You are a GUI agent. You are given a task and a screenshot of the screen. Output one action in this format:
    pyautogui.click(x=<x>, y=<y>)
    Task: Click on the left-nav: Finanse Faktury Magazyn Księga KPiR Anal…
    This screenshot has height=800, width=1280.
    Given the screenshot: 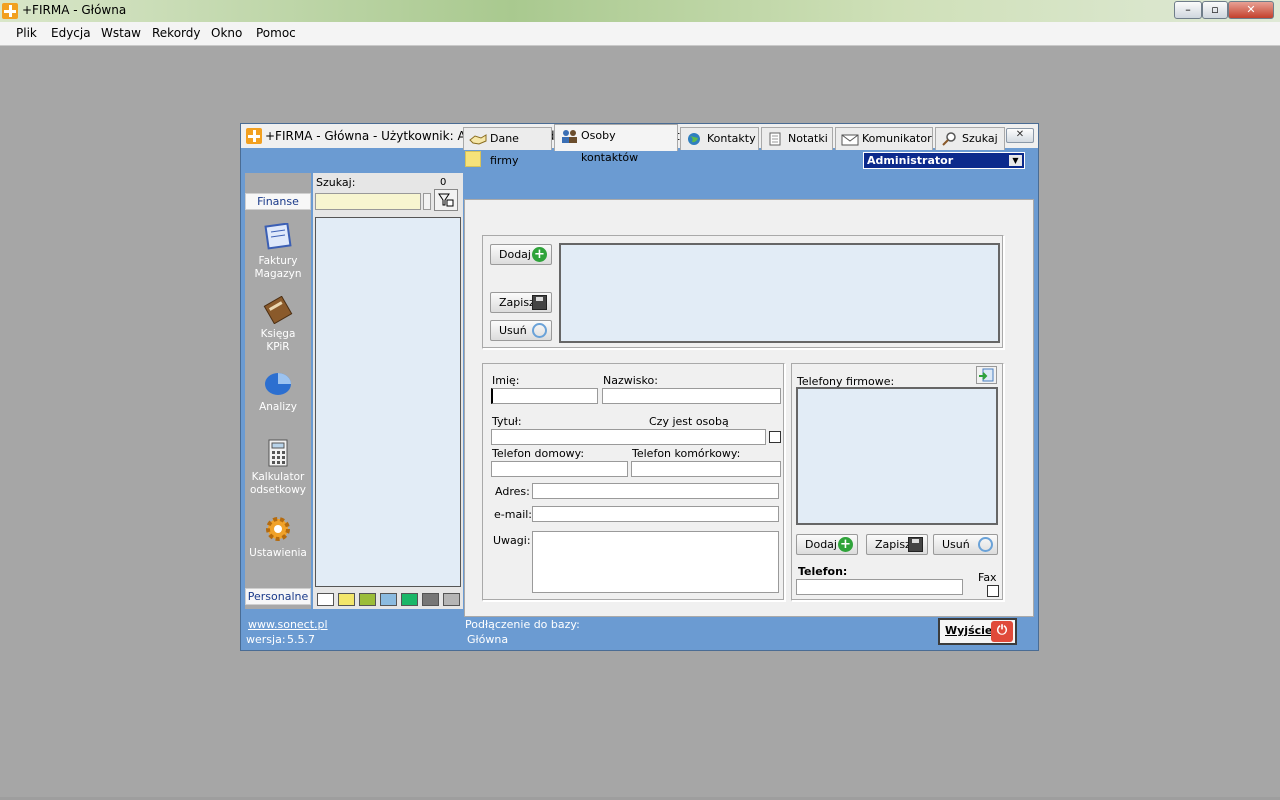 What is the action you would take?
    pyautogui.click(x=278, y=391)
    